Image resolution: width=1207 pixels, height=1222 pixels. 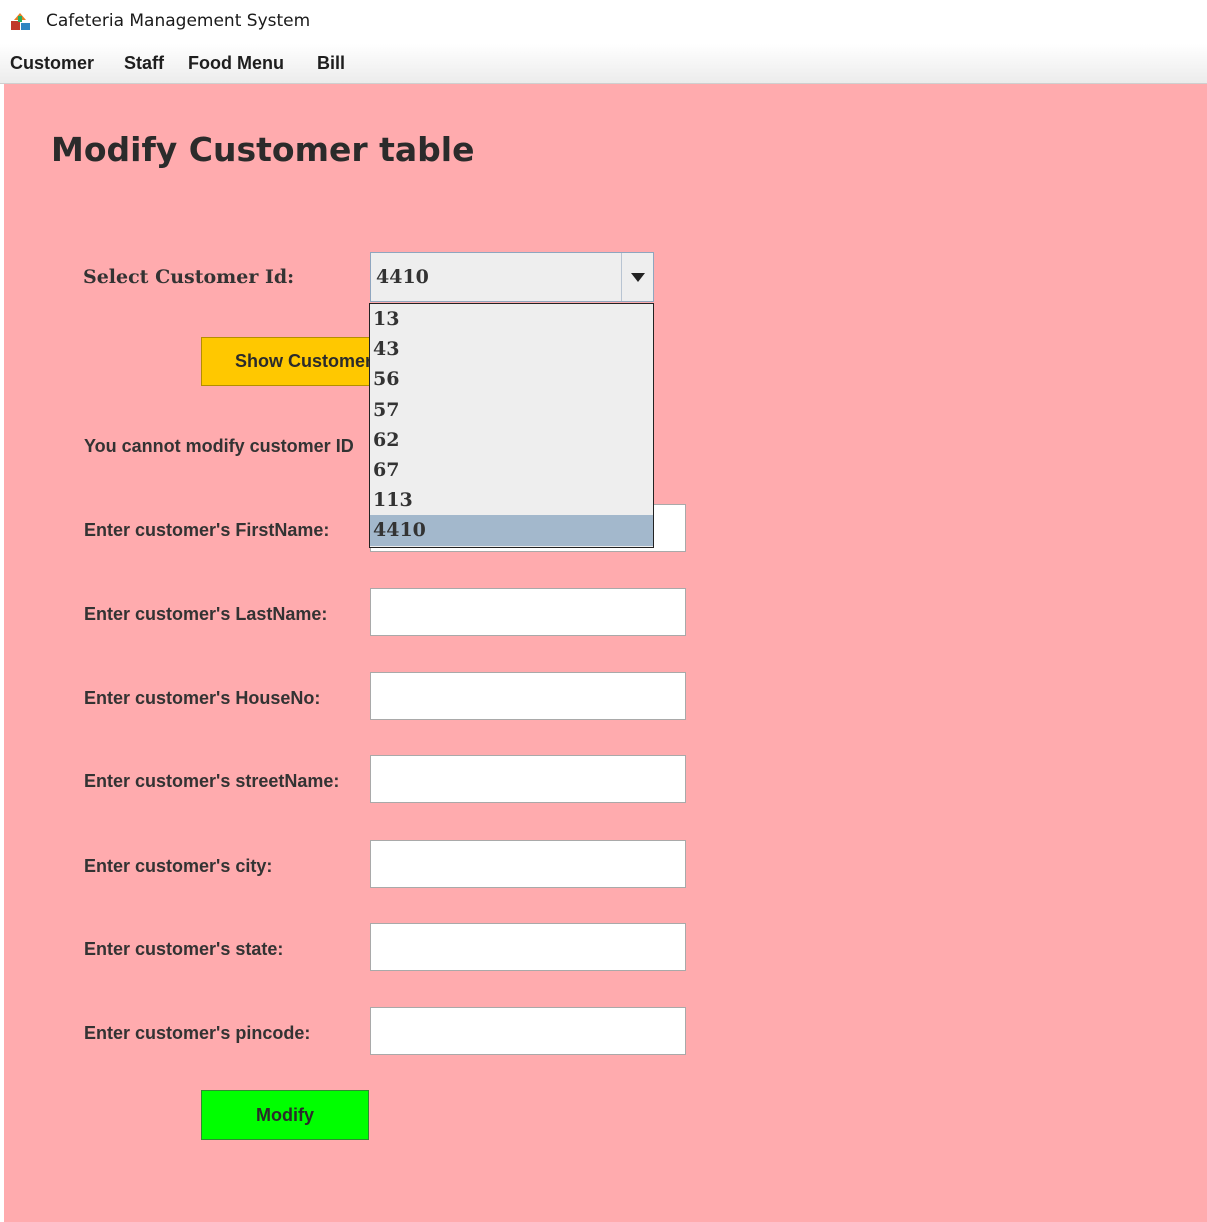 What do you see at coordinates (511, 349) in the screenshot?
I see `dropdown-option: 43` at bounding box center [511, 349].